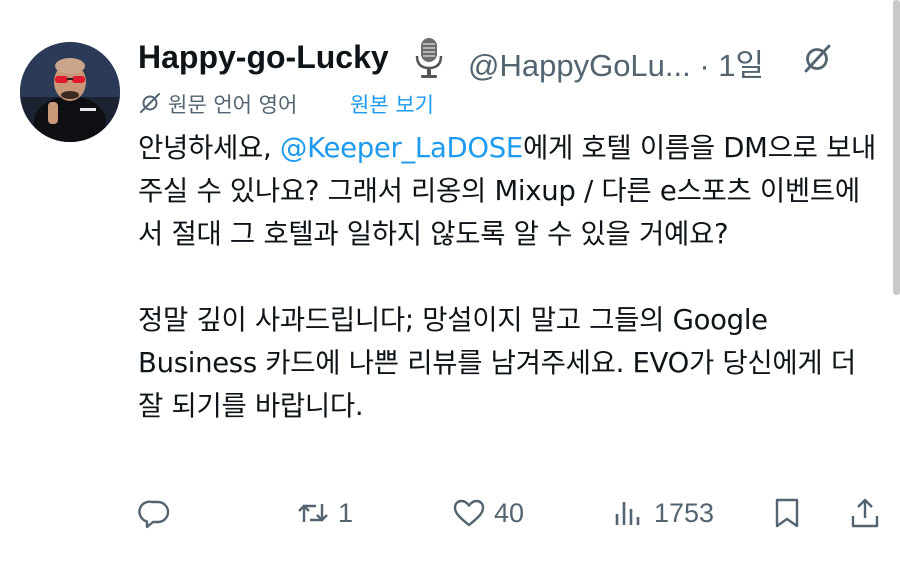 This screenshot has height=563, width=900. I want to click on retweet-count: 1, so click(346, 512).